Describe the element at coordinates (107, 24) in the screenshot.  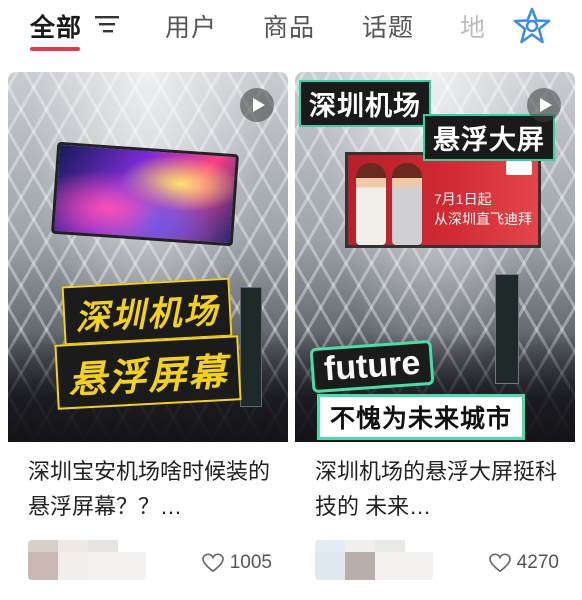
I see `filter-icon` at that location.